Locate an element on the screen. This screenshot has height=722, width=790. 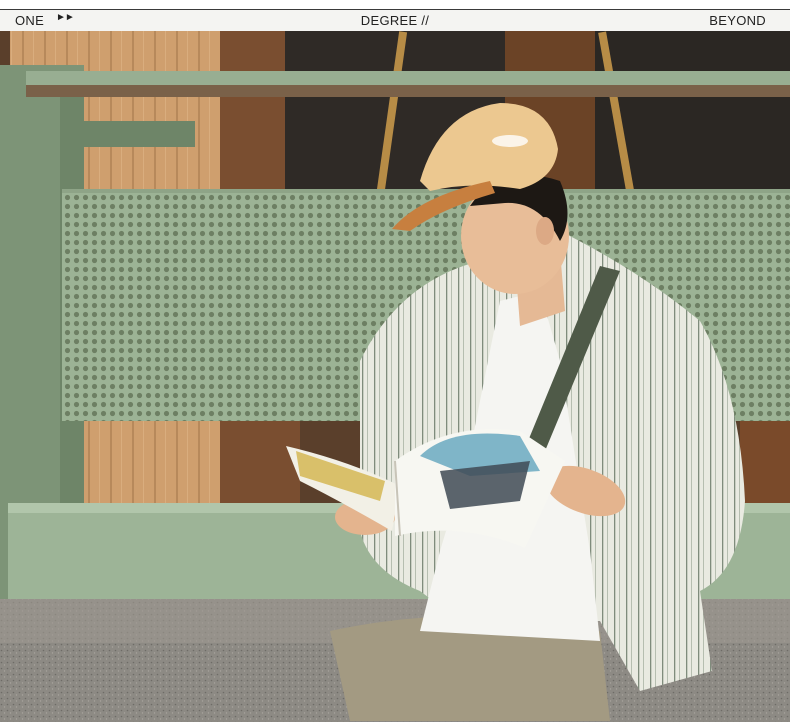
top-margin is located at coordinates (395, 4).